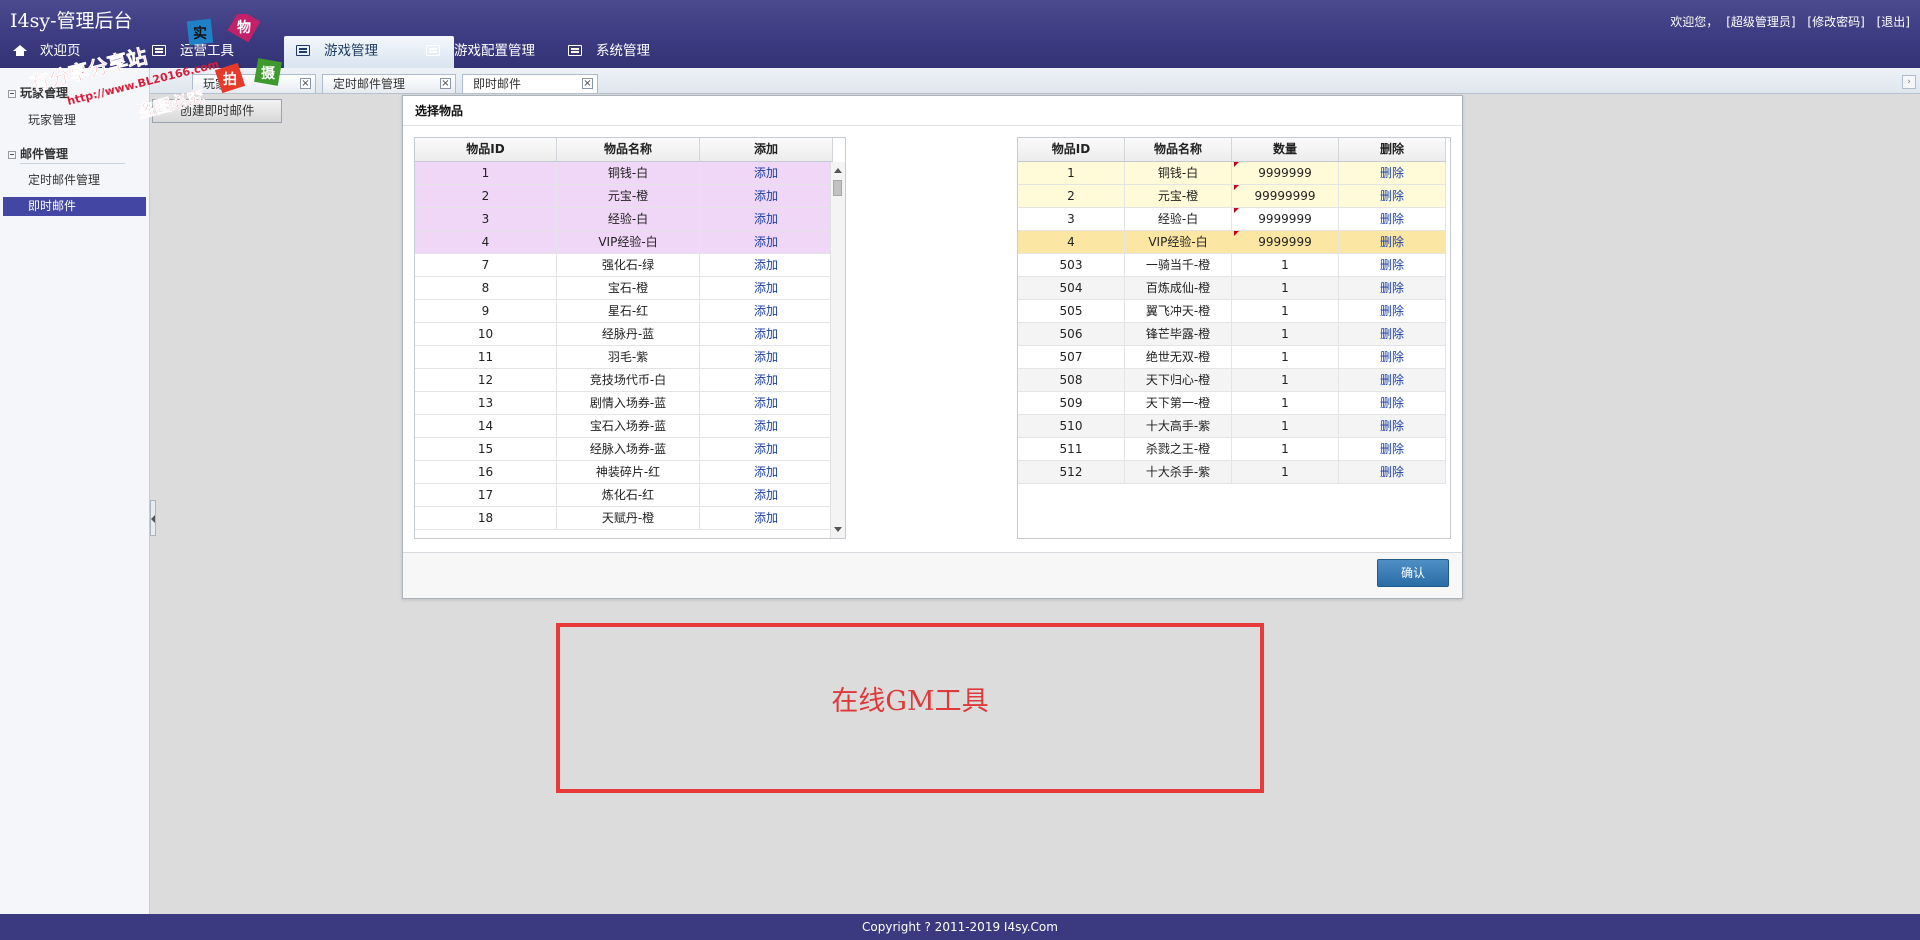 This screenshot has width=1920, height=940. I want to click on confirm-button: 确认, so click(1413, 573).